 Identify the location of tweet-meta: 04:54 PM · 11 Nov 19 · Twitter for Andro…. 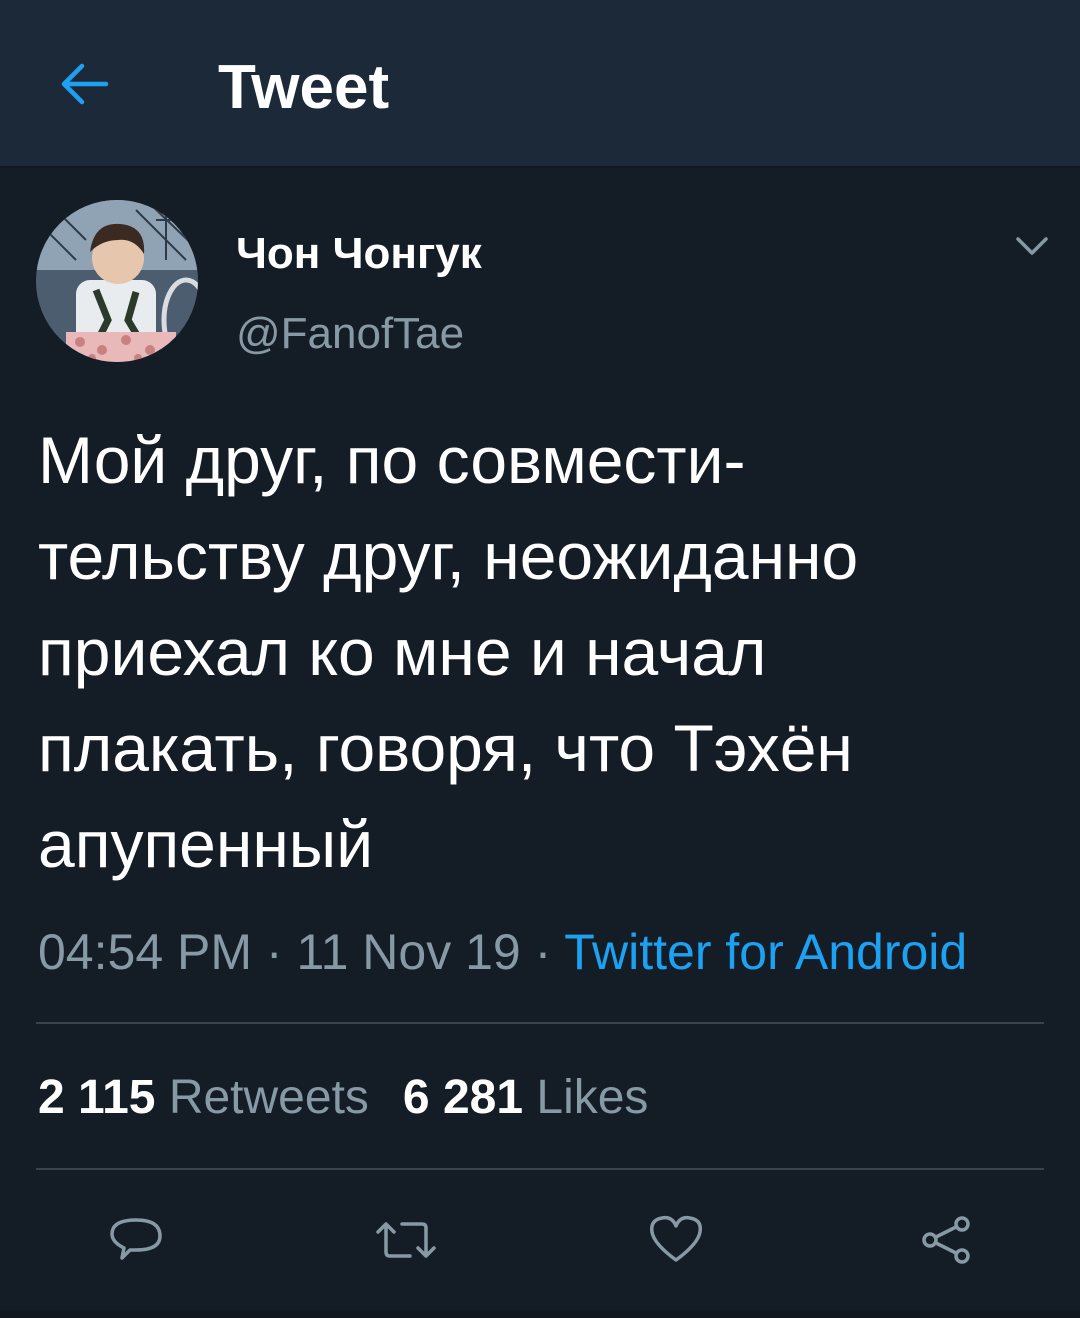
(502, 952).